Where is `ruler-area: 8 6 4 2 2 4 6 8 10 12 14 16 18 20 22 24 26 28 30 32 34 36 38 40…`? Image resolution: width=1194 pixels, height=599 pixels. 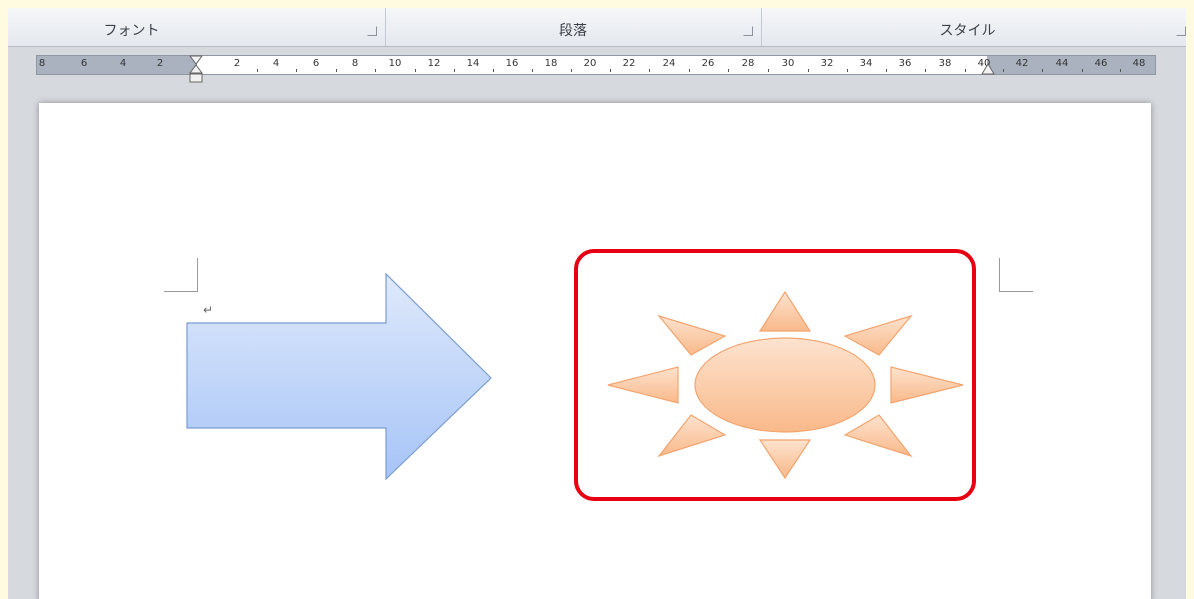 ruler-area: 8 6 4 2 2 4 6 8 10 12 14 16 18 20 22 24 26 28 30 32 34 36 38 40… is located at coordinates (601, 67).